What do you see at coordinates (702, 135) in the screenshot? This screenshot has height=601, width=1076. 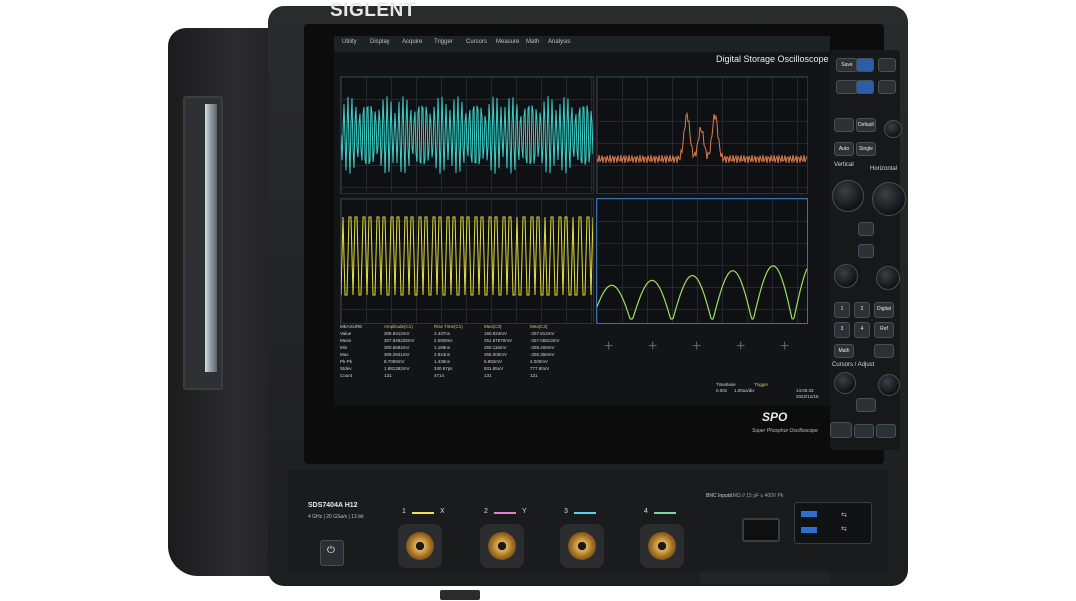 I see `fft-pane` at bounding box center [702, 135].